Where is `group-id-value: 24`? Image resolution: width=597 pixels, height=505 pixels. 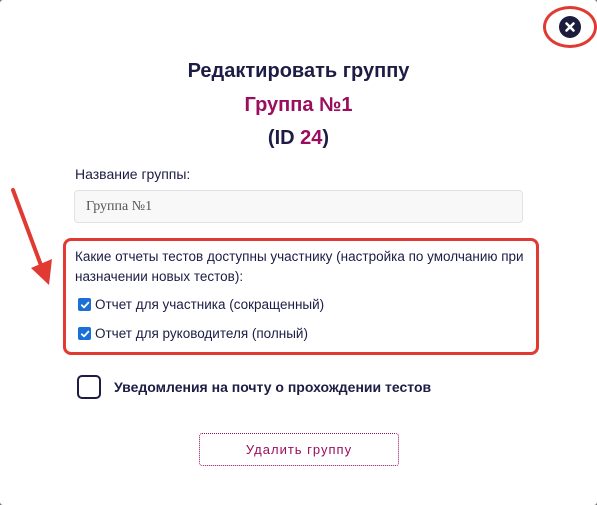
group-id-value: 24 is located at coordinates (311, 138).